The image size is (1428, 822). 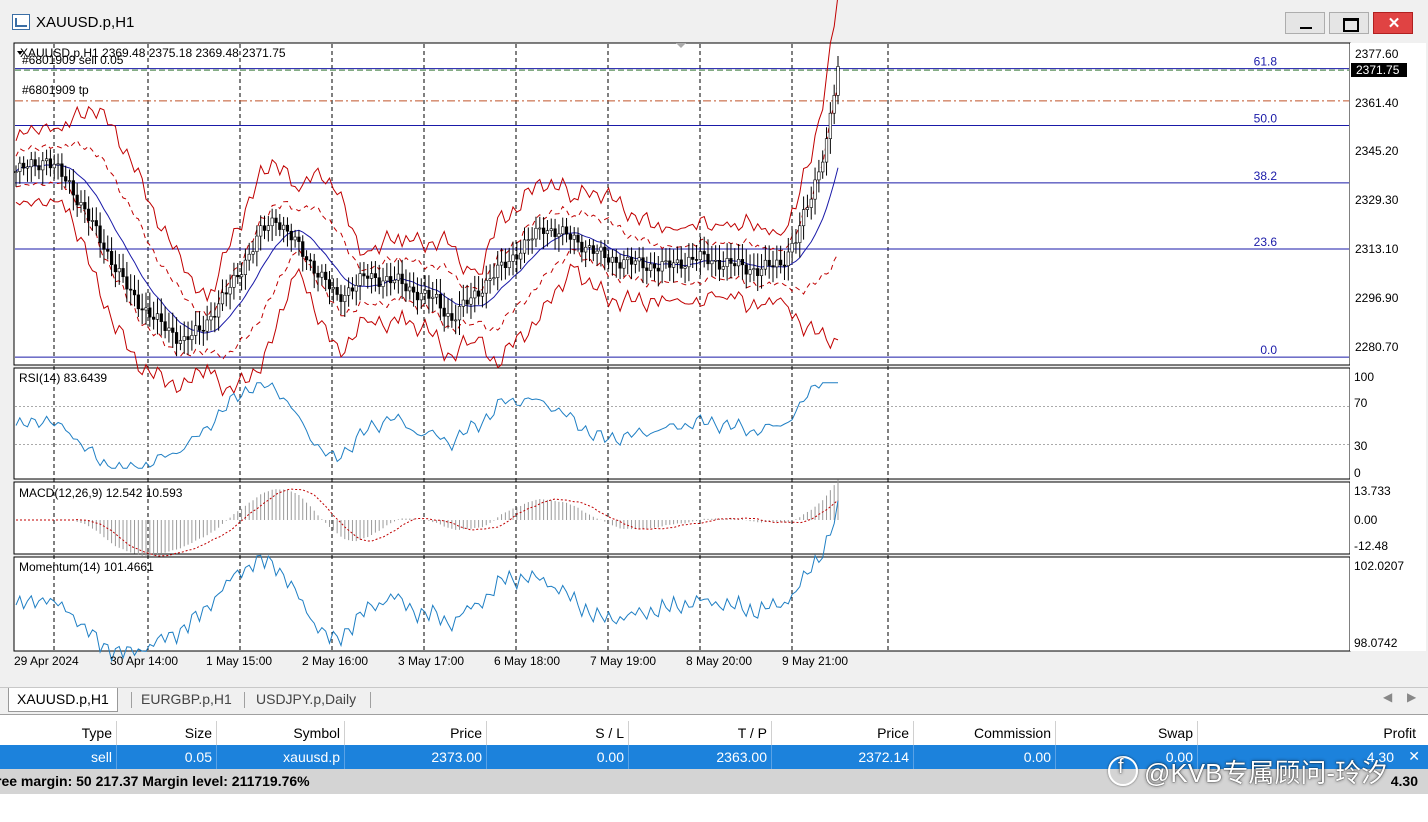 I want to click on tab-scroll-left-icon: ◀, so click(x=1387, y=697).